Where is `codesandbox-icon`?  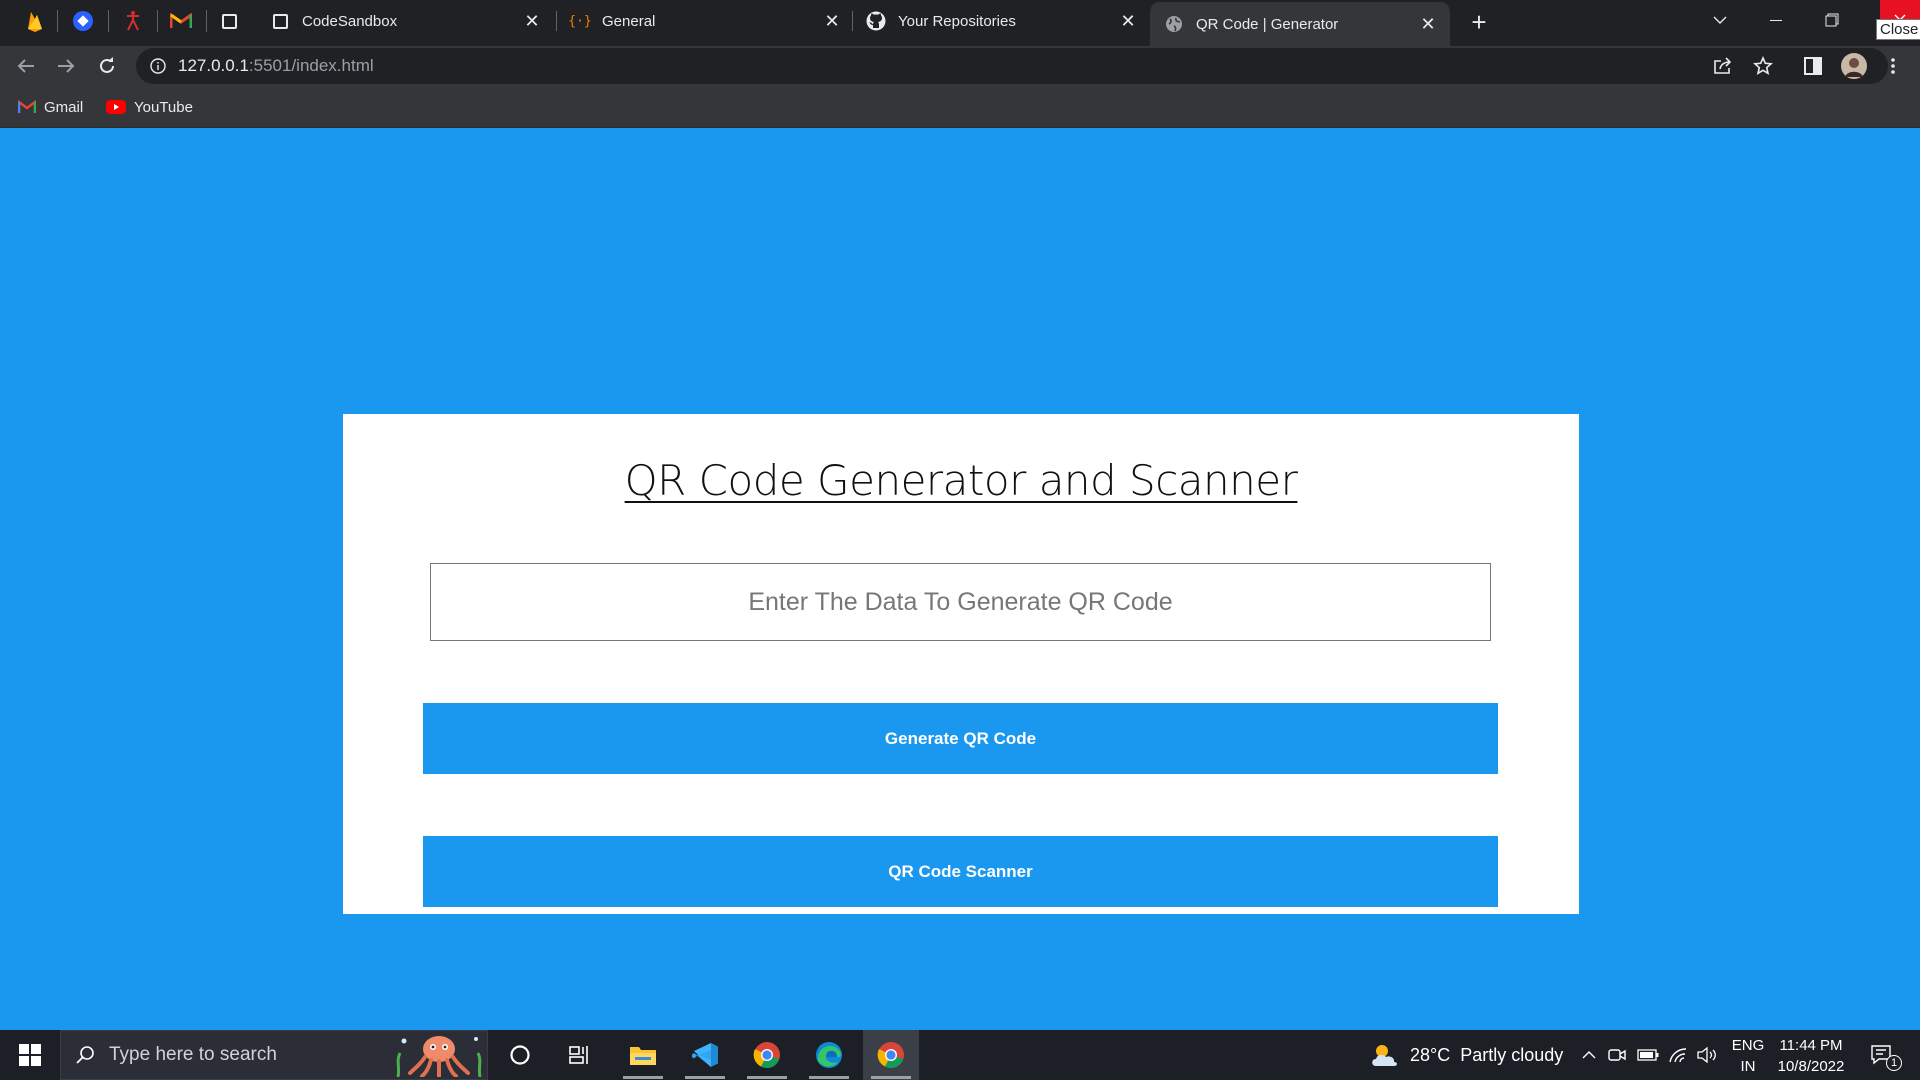
codesandbox-icon is located at coordinates (280, 21).